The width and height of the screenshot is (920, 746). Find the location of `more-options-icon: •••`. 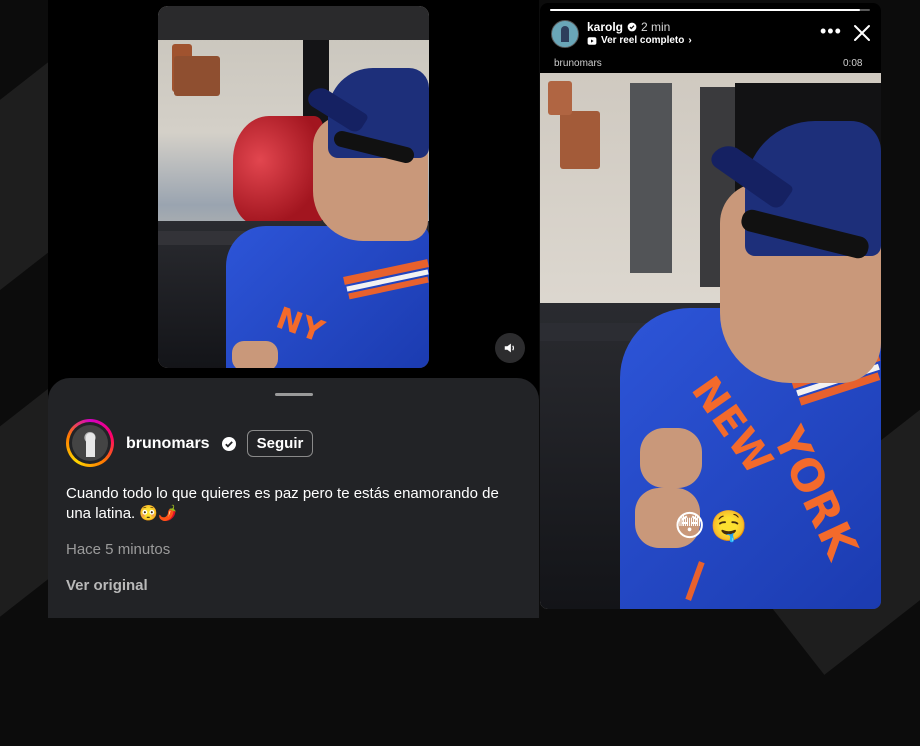

more-options-icon: ••• is located at coordinates (831, 31).